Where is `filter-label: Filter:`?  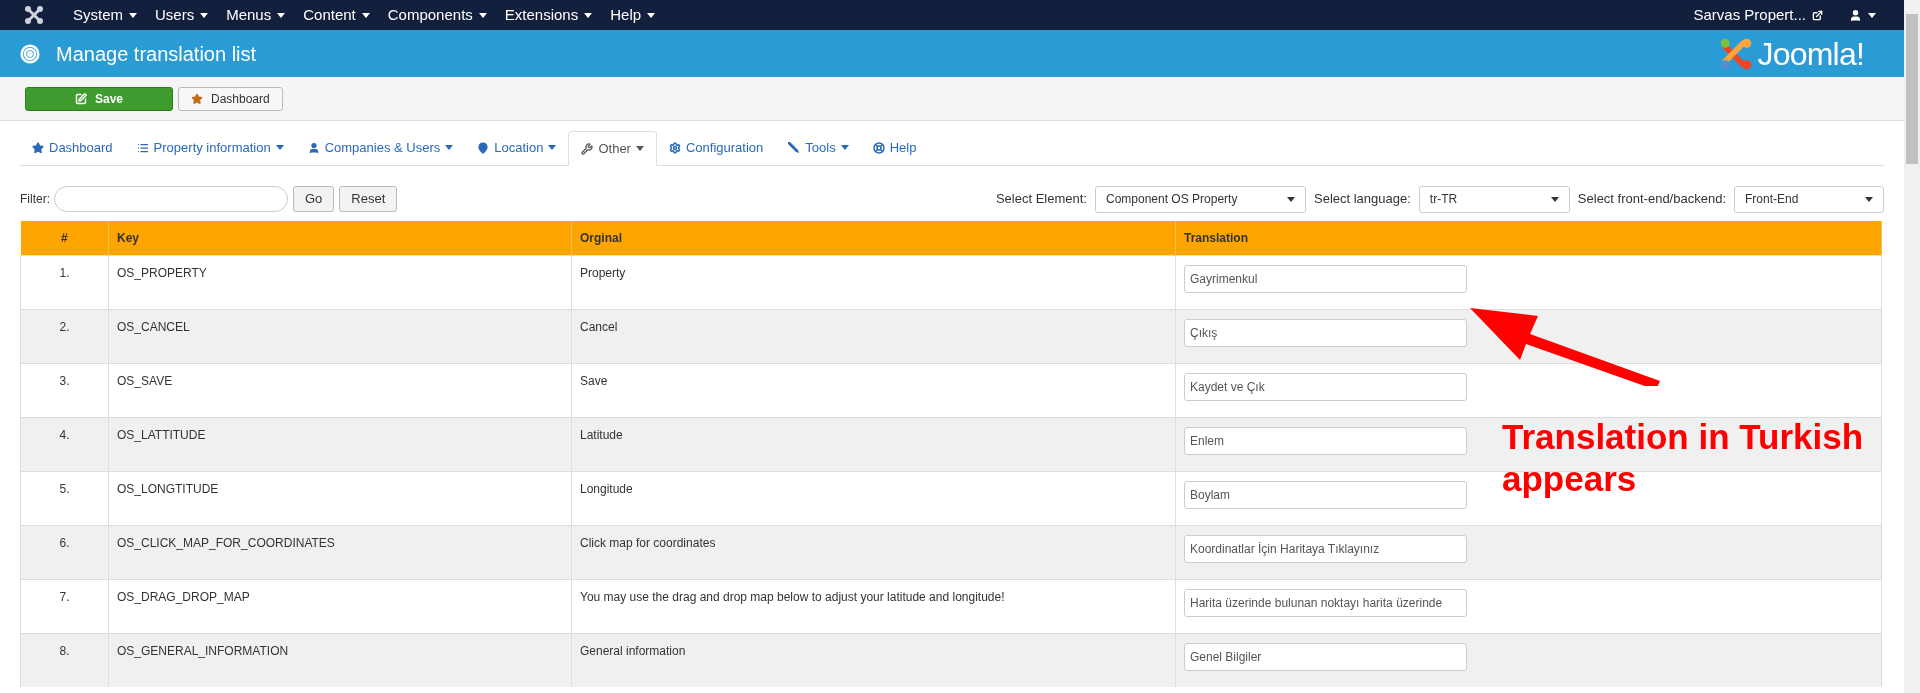
filter-label: Filter: is located at coordinates (35, 199).